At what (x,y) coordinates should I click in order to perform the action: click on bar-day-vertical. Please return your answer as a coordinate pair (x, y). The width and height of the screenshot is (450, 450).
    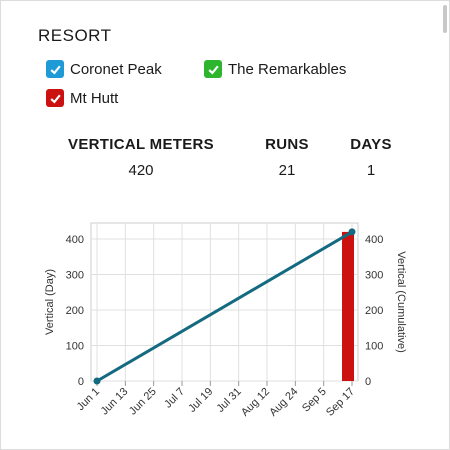
    Looking at the image, I should click on (348, 306).